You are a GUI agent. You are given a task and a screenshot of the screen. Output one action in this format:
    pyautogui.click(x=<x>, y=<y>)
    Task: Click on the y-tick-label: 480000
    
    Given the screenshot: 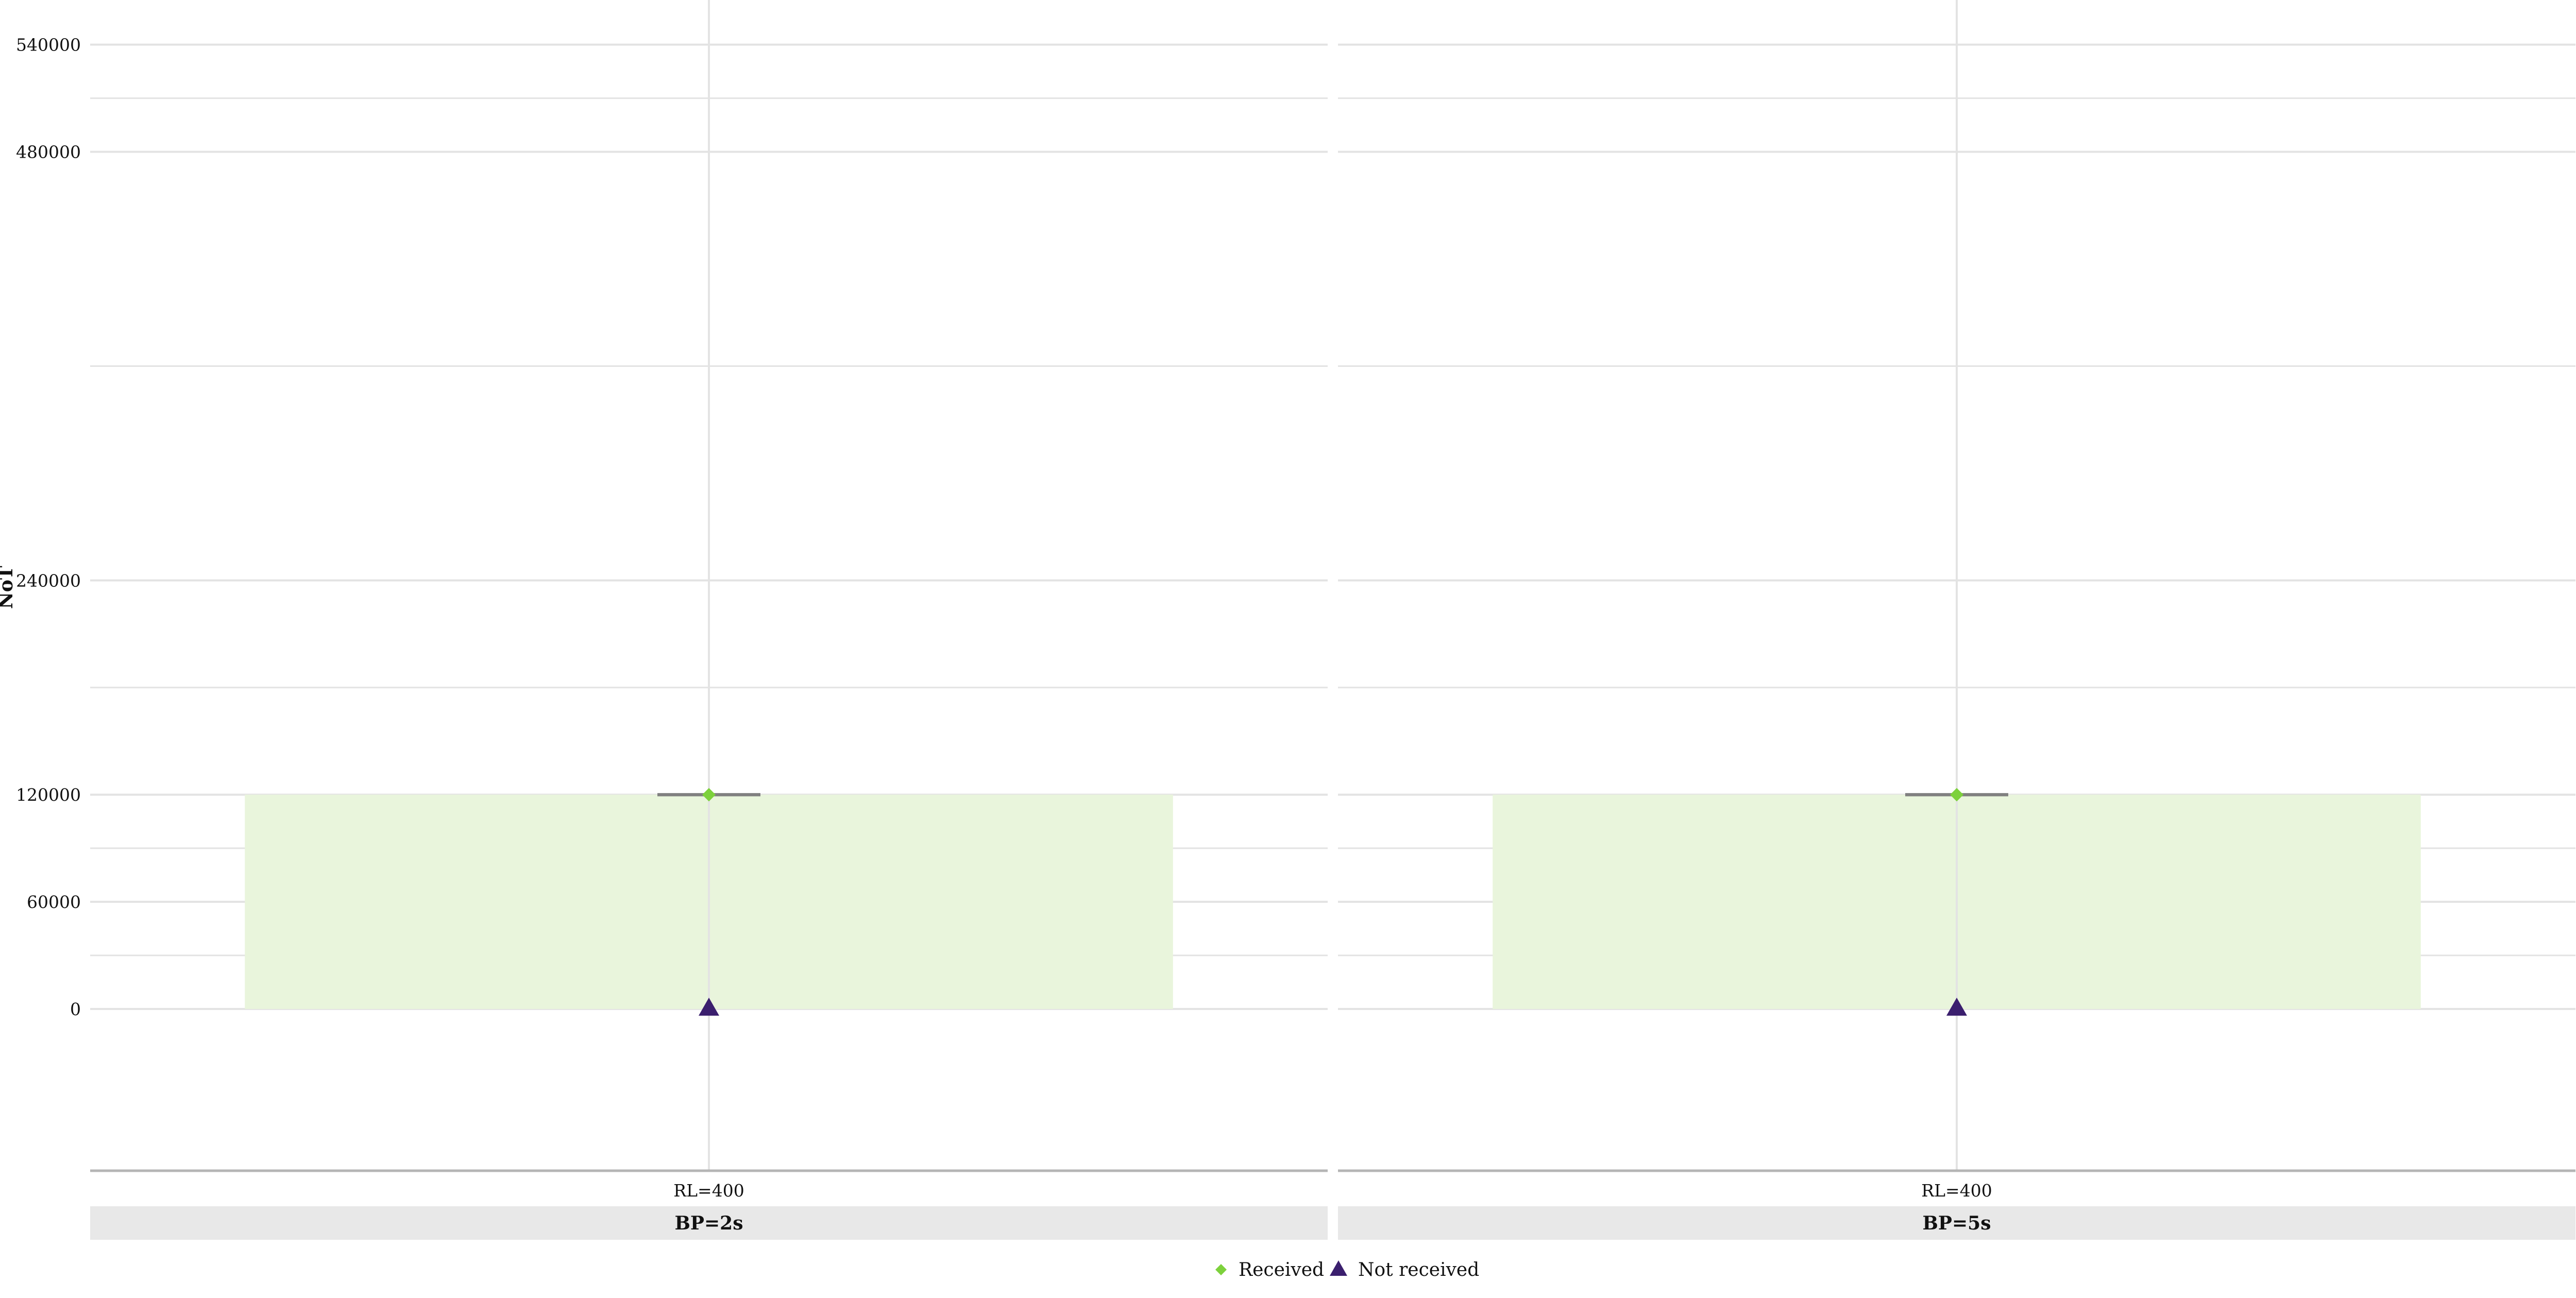 What is the action you would take?
    pyautogui.click(x=48, y=152)
    